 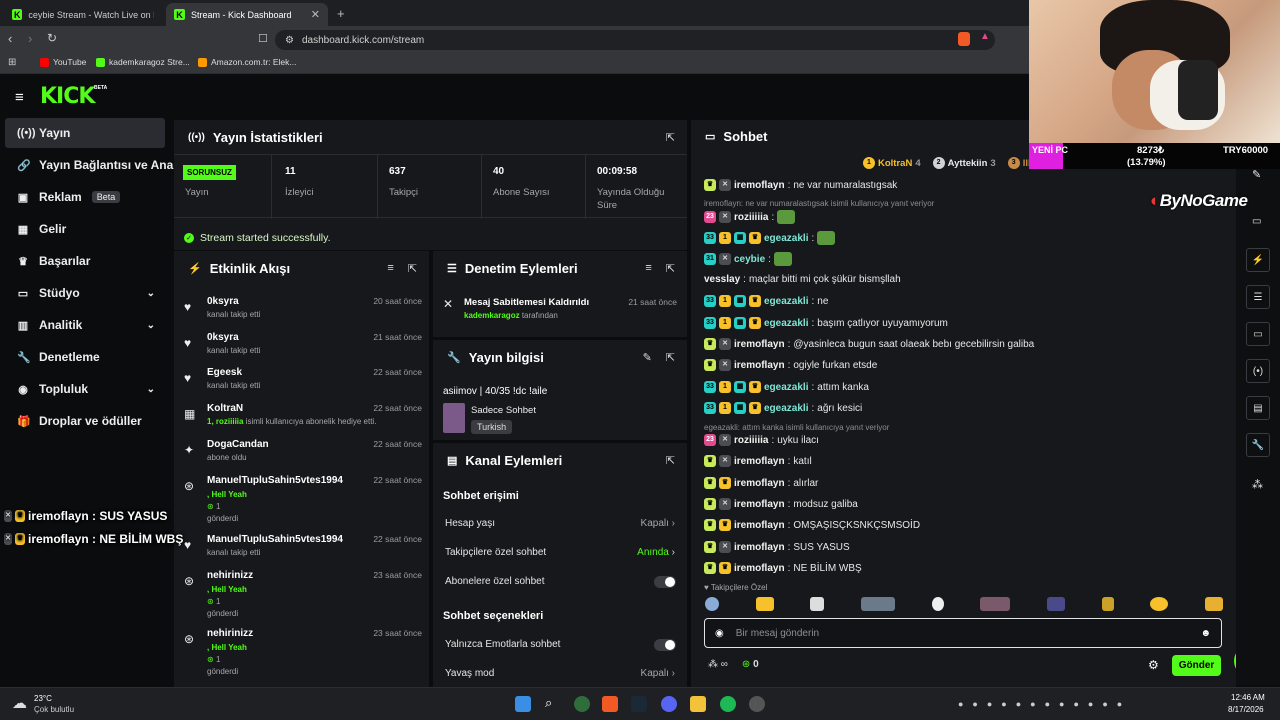 What do you see at coordinates (1257, 484) in the screenshot?
I see `community-icon: ⁂` at bounding box center [1257, 484].